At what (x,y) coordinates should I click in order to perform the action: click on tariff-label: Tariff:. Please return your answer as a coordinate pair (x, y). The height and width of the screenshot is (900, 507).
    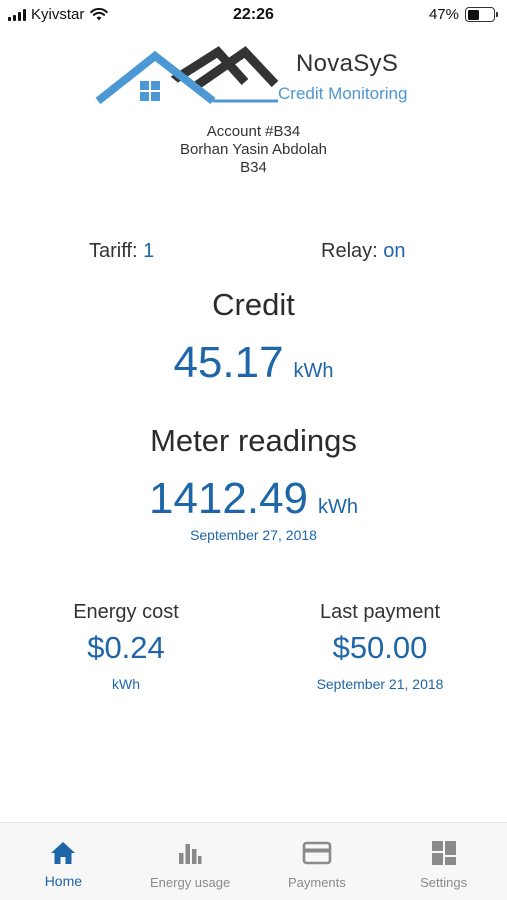
    Looking at the image, I should click on (113, 251).